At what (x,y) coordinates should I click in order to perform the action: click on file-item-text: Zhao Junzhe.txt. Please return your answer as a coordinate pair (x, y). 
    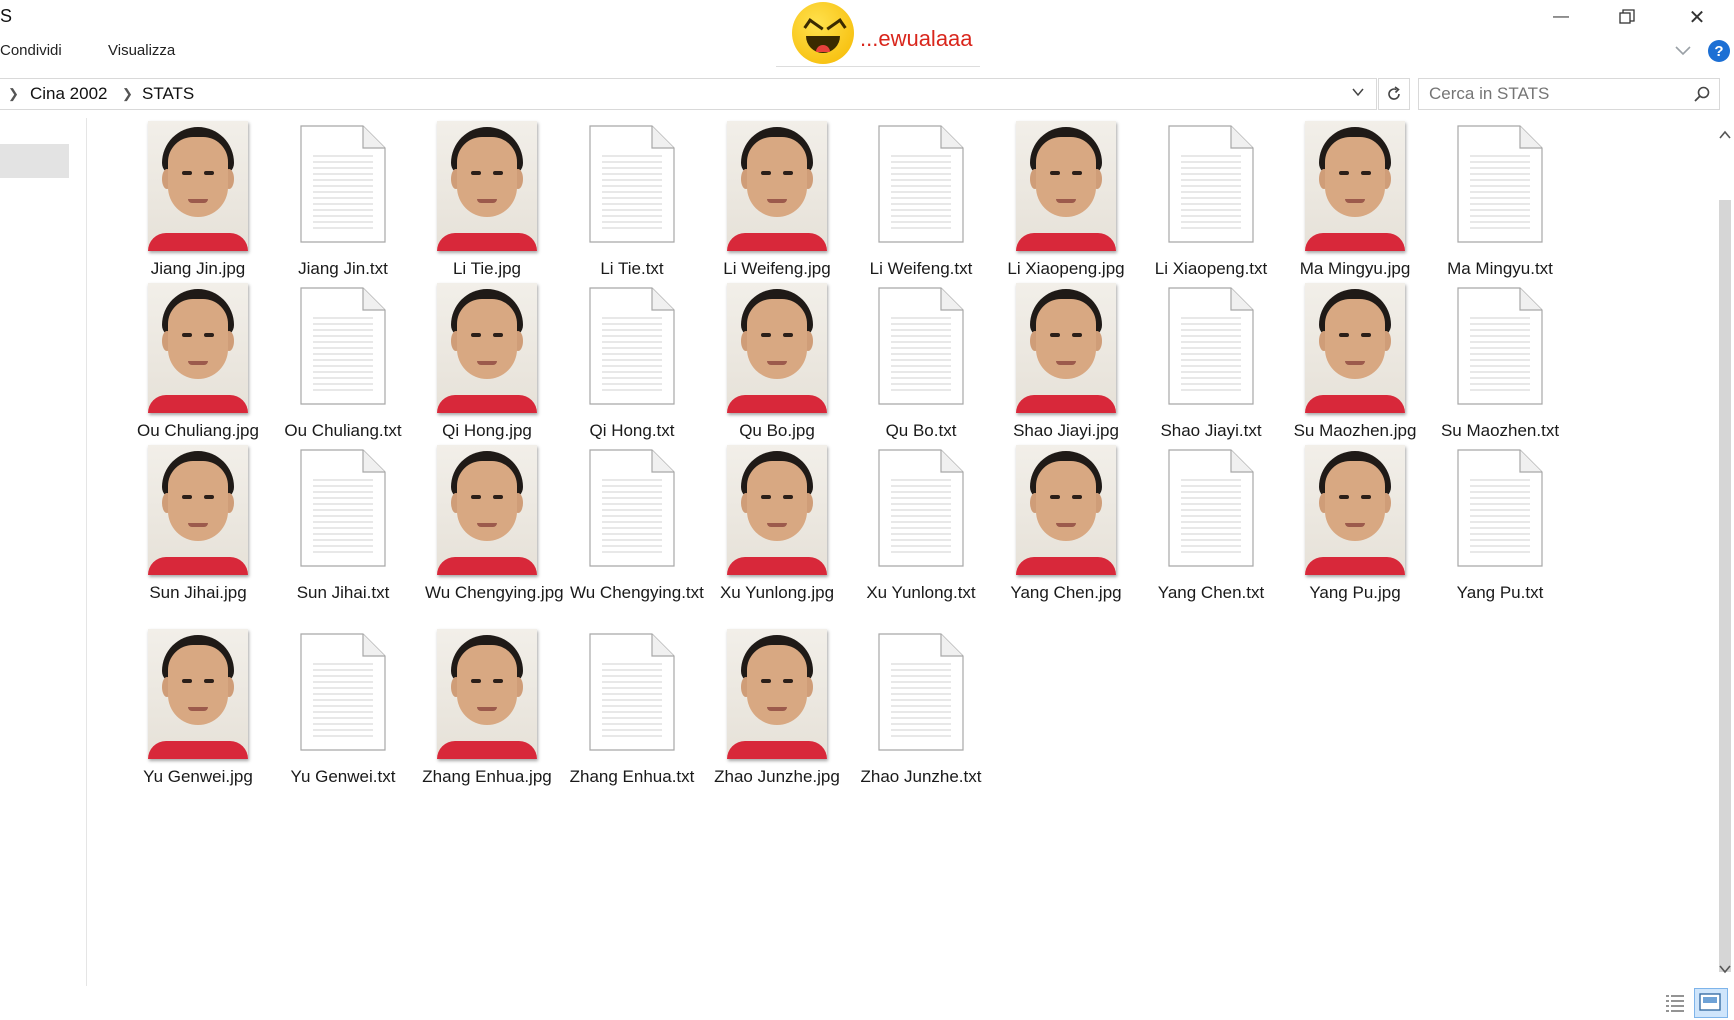
    Looking at the image, I should click on (921, 712).